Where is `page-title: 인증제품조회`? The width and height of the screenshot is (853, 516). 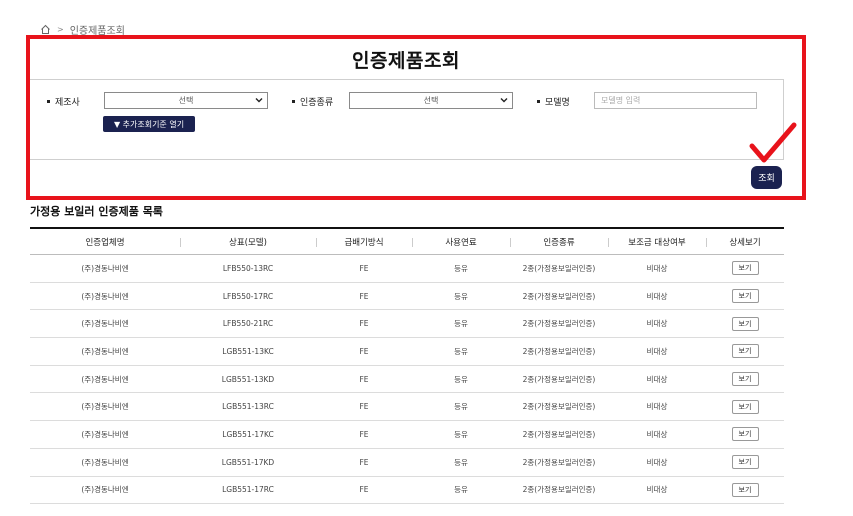
page-title: 인증제품조회 is located at coordinates (406, 61).